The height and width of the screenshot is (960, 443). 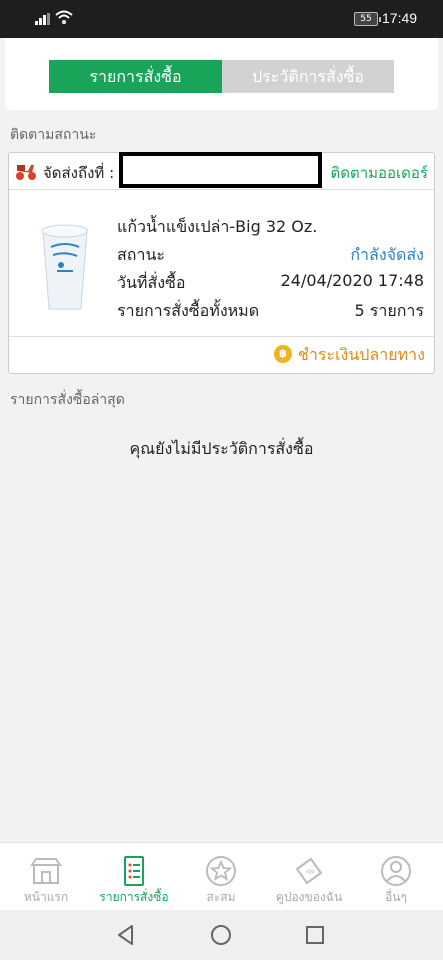 What do you see at coordinates (46, 897) in the screenshot?
I see `nav-label-home: หน้าแรก` at bounding box center [46, 897].